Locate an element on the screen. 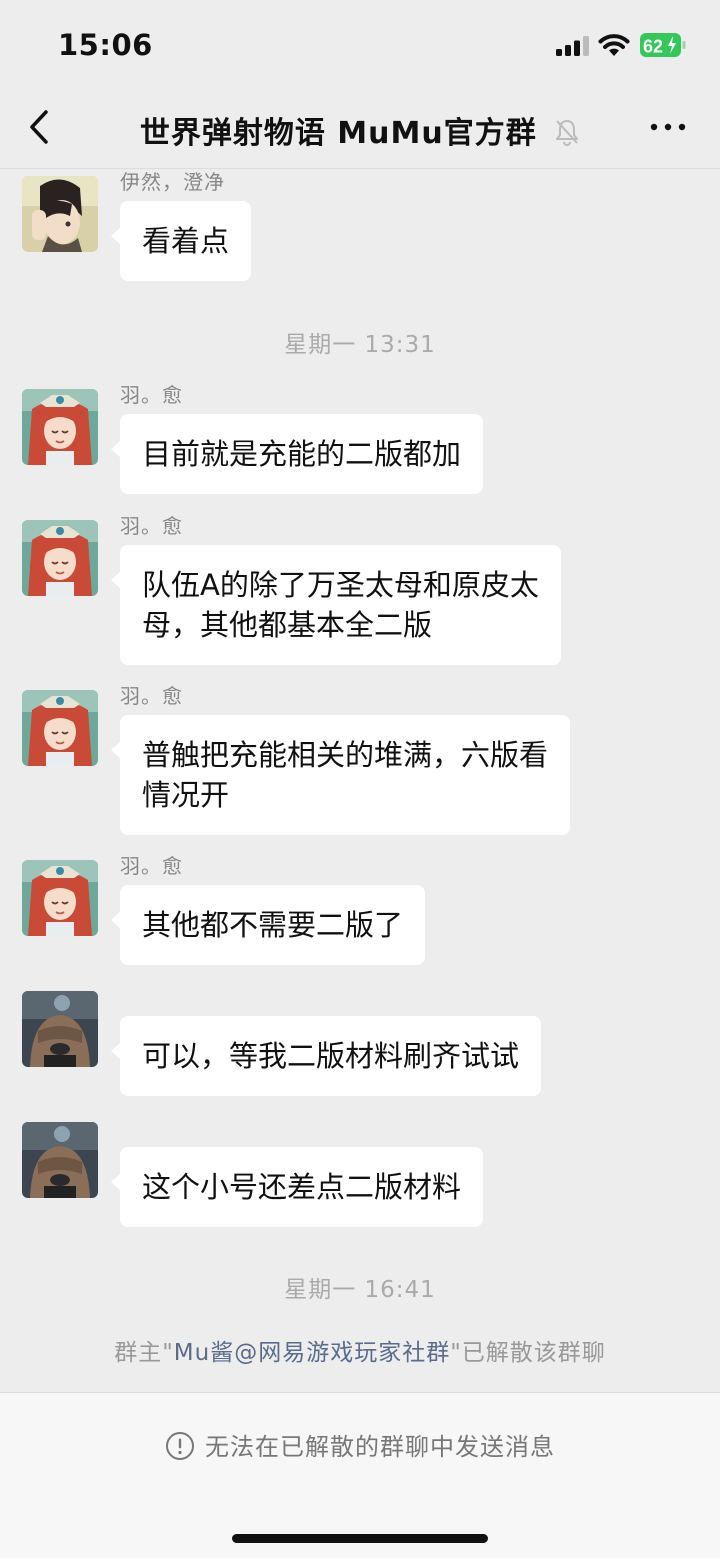  home-indicator is located at coordinates (360, 1538).